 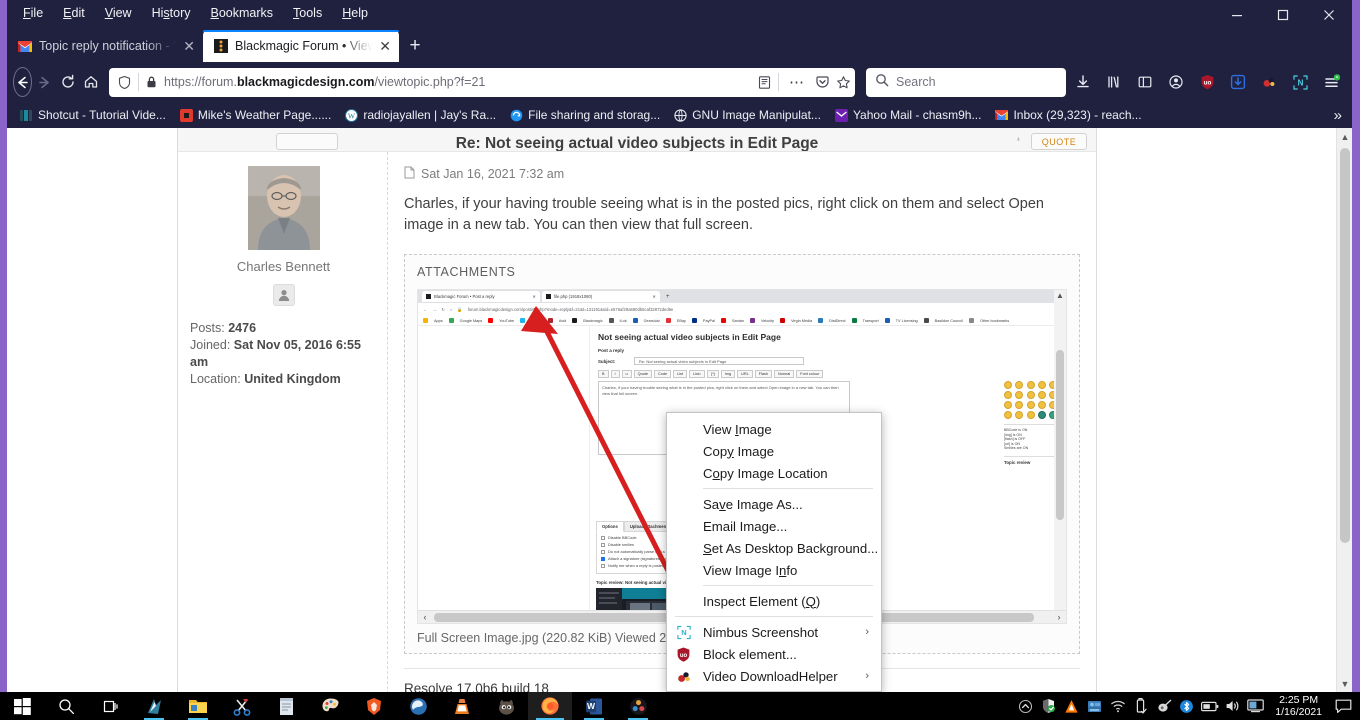 I want to click on home-icon, so click(x=90, y=82).